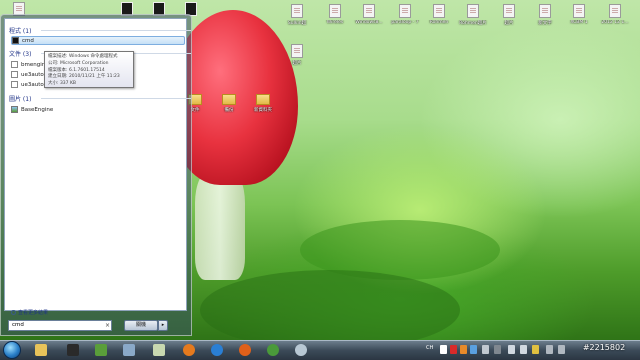 The height and width of the screenshot is (360, 640). I want to click on taskbar-app-green, so click(101, 350).